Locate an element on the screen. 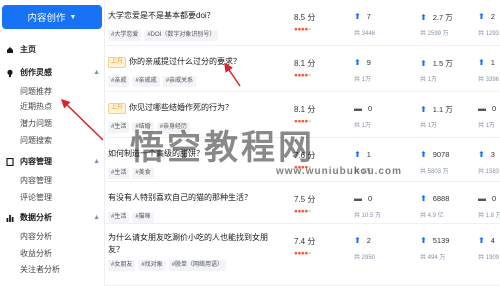  create-content-label: 内容创作 is located at coordinates (46, 18).